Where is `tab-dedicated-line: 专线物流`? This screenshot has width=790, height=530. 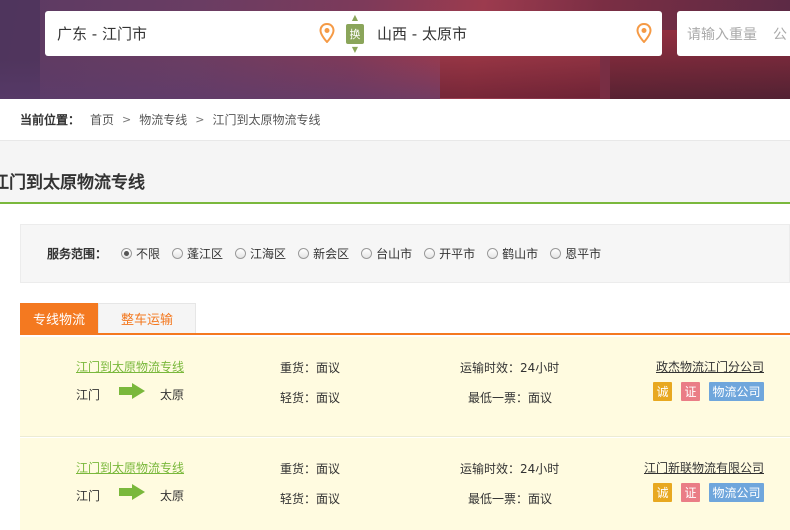 tab-dedicated-line: 专线物流 is located at coordinates (59, 318).